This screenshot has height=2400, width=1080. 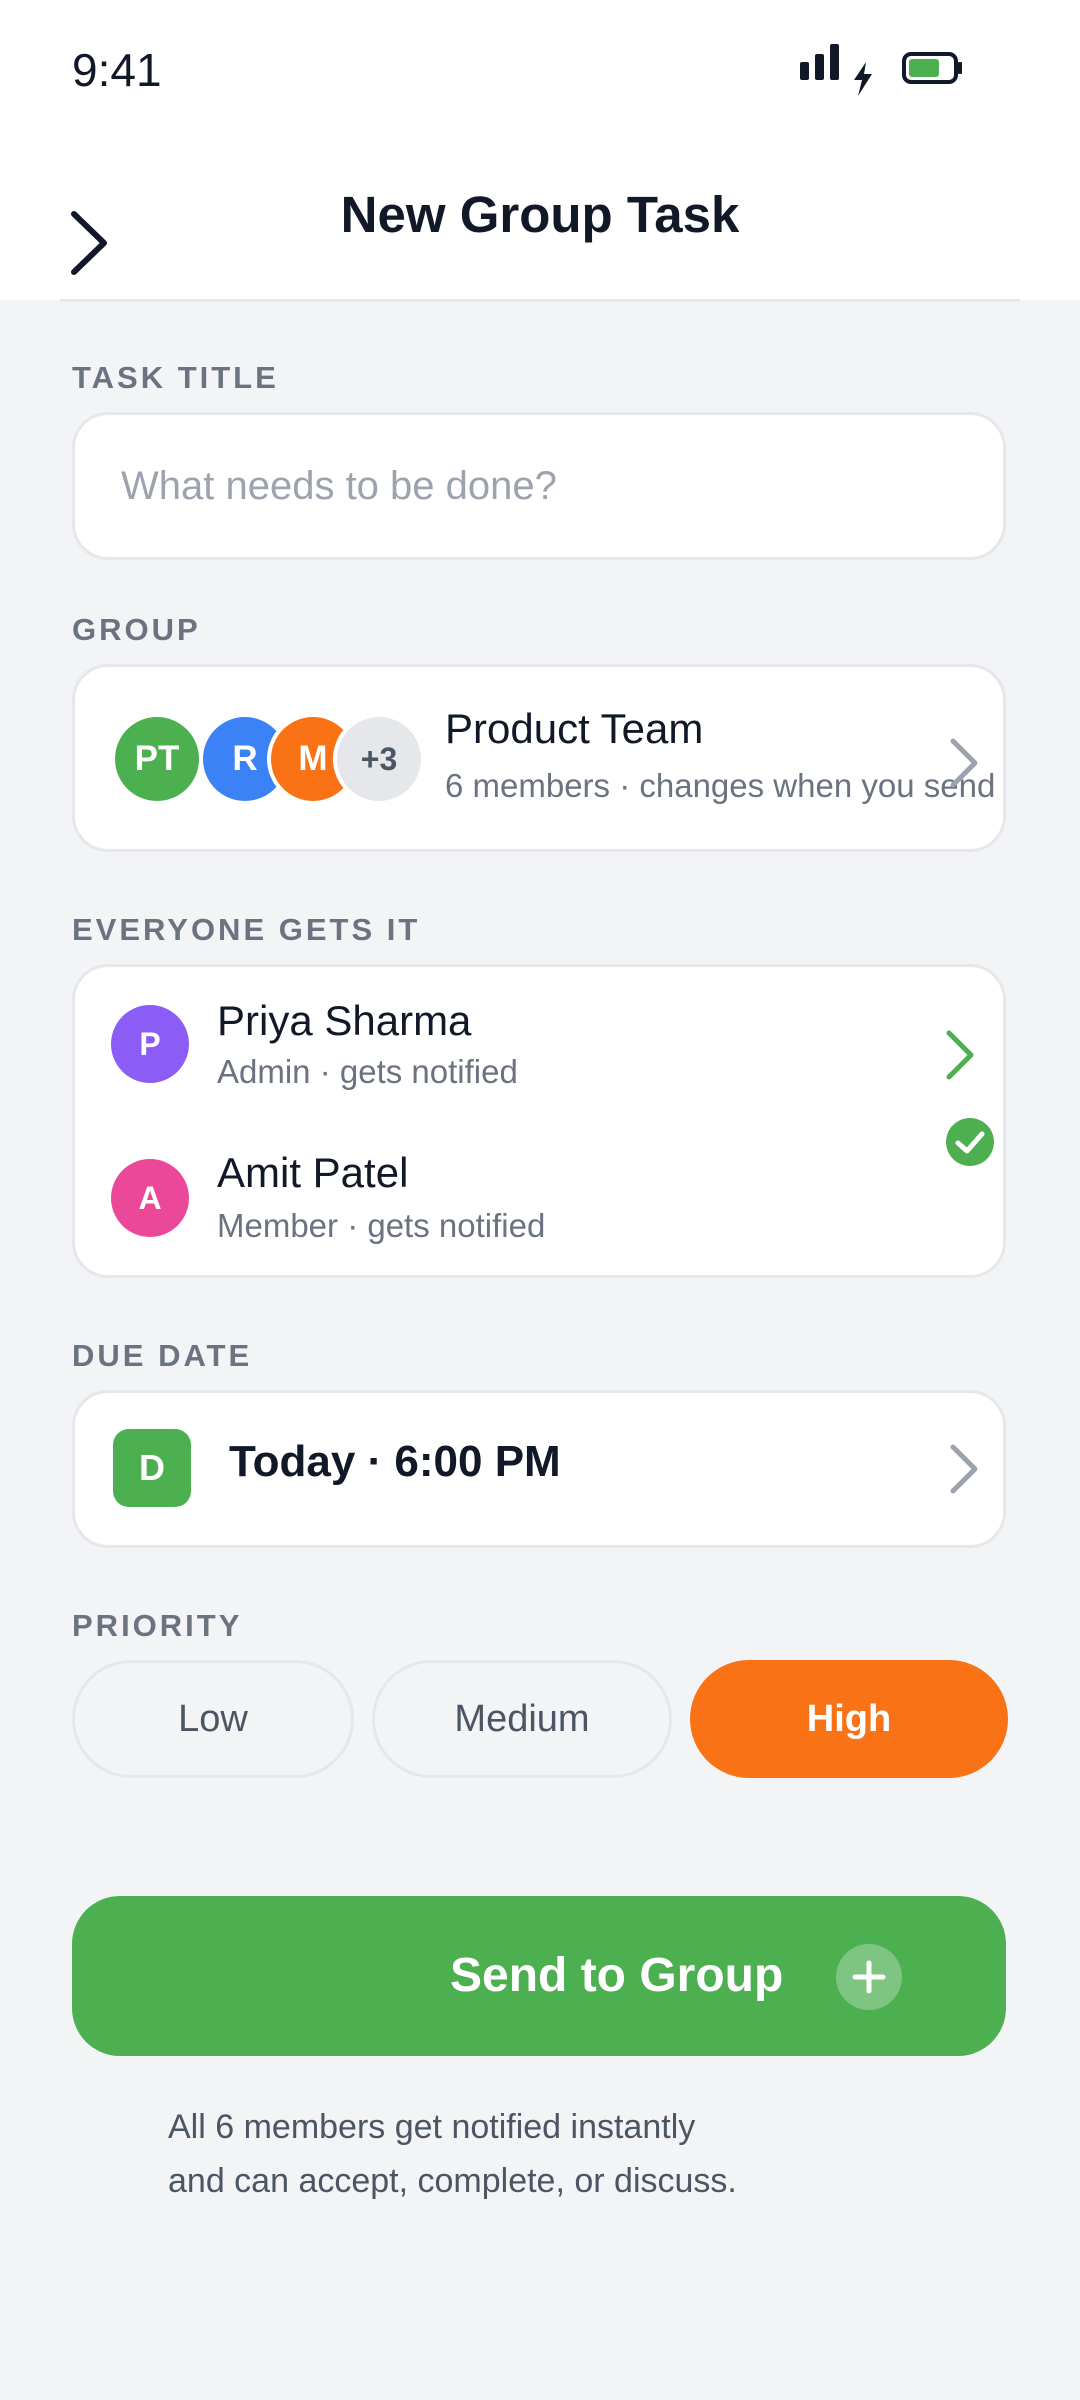 What do you see at coordinates (540, 300) in the screenshot?
I see `header-divider` at bounding box center [540, 300].